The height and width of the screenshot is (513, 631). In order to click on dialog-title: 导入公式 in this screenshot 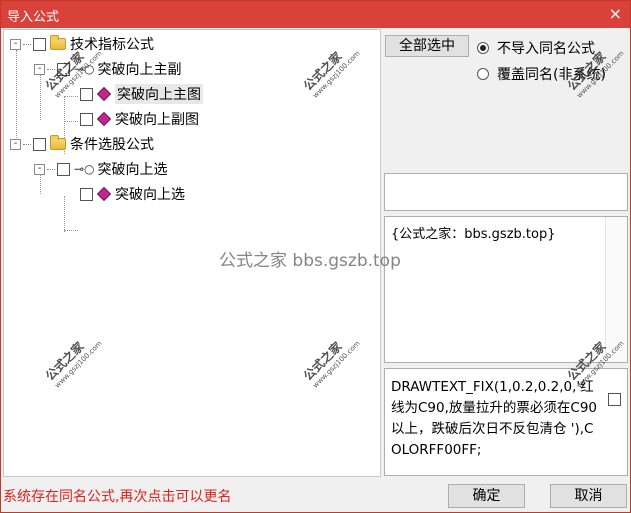, I will do `click(33, 17)`.